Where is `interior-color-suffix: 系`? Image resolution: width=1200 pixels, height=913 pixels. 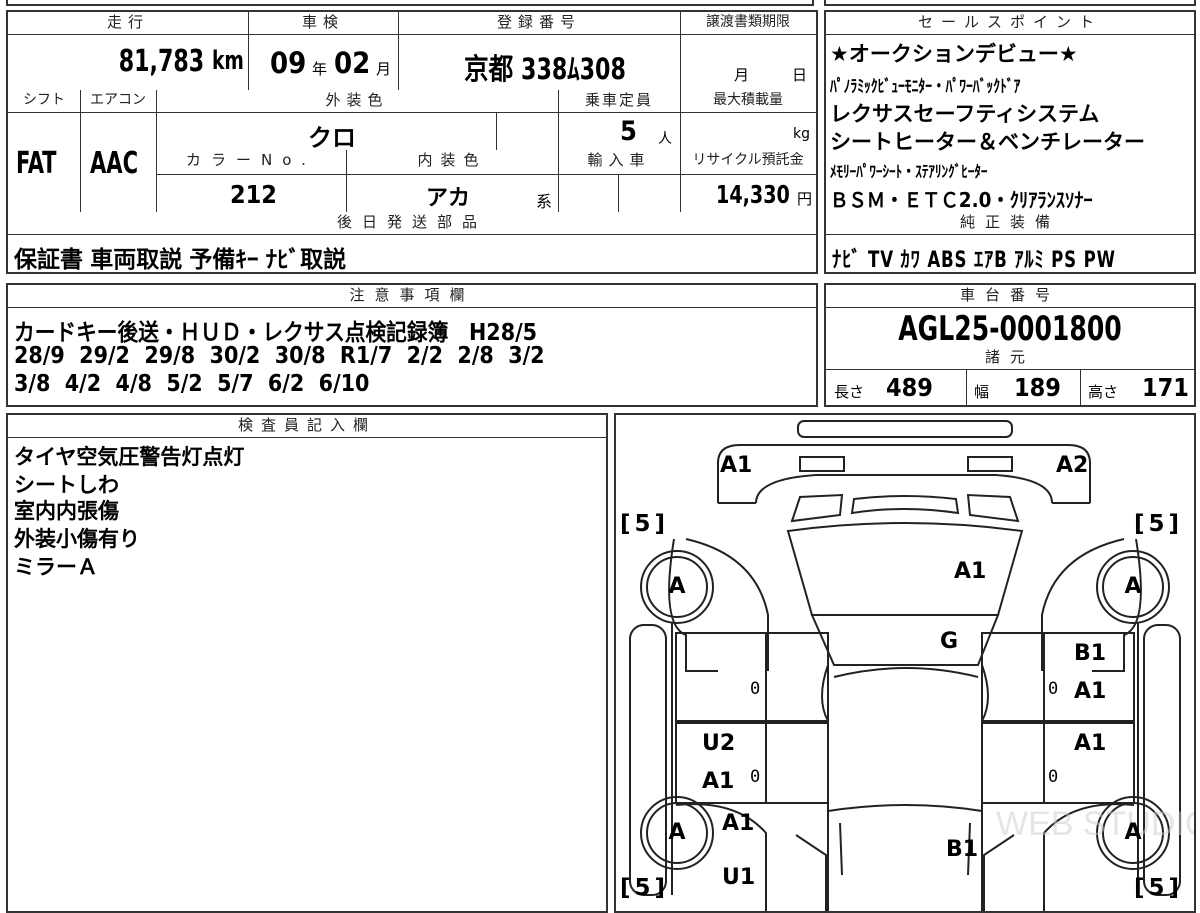 interior-color-suffix: 系 is located at coordinates (544, 201).